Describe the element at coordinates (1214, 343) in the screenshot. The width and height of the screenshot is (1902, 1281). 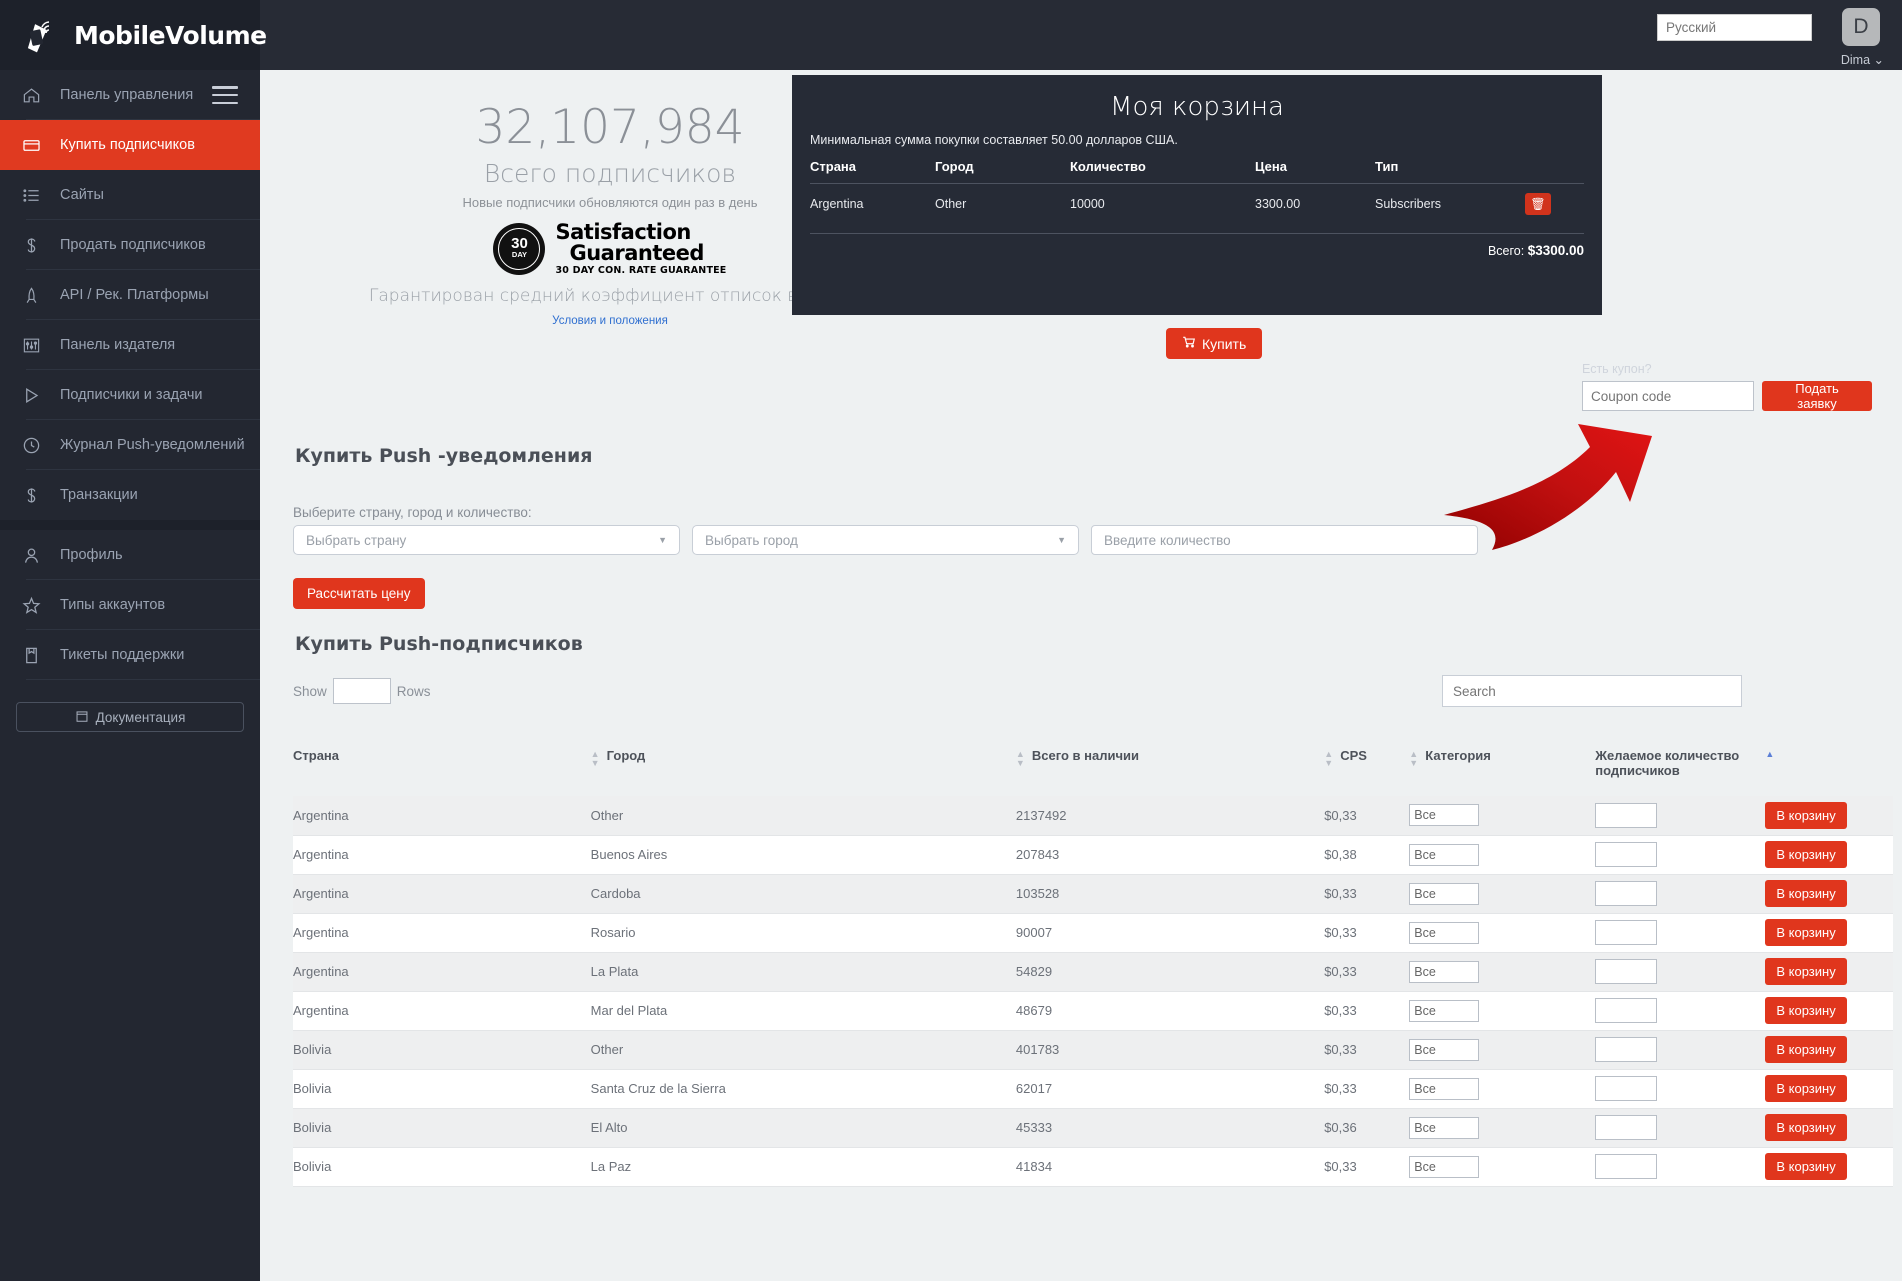
I see `buy-button: Купить` at that location.